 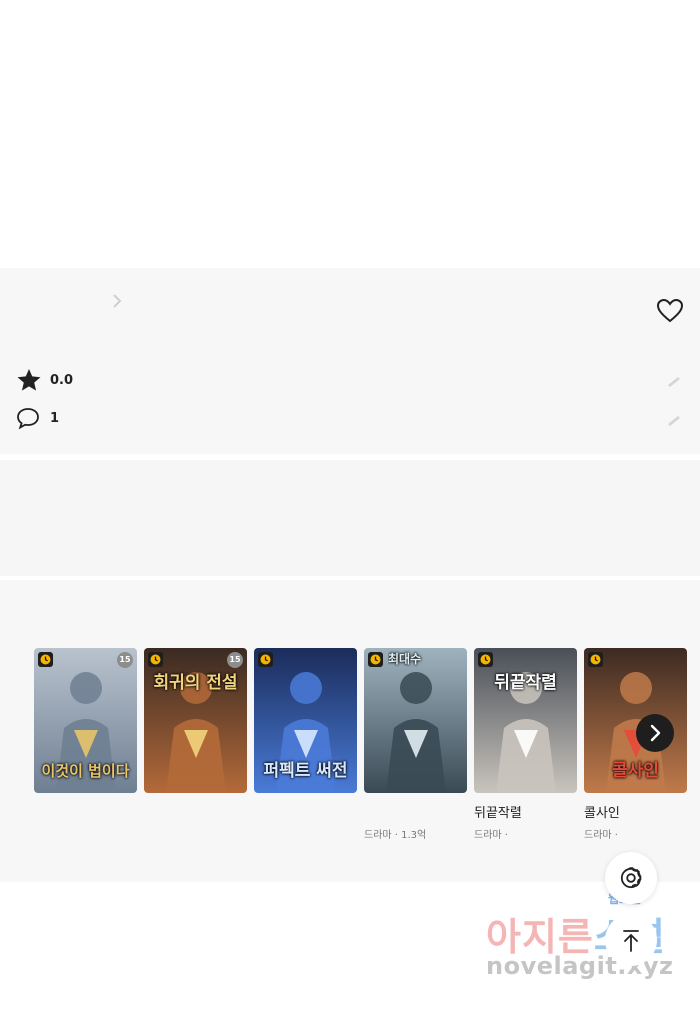 I want to click on recommendation-card: 최대수드라마 · 1.3억, so click(x=415, y=744).